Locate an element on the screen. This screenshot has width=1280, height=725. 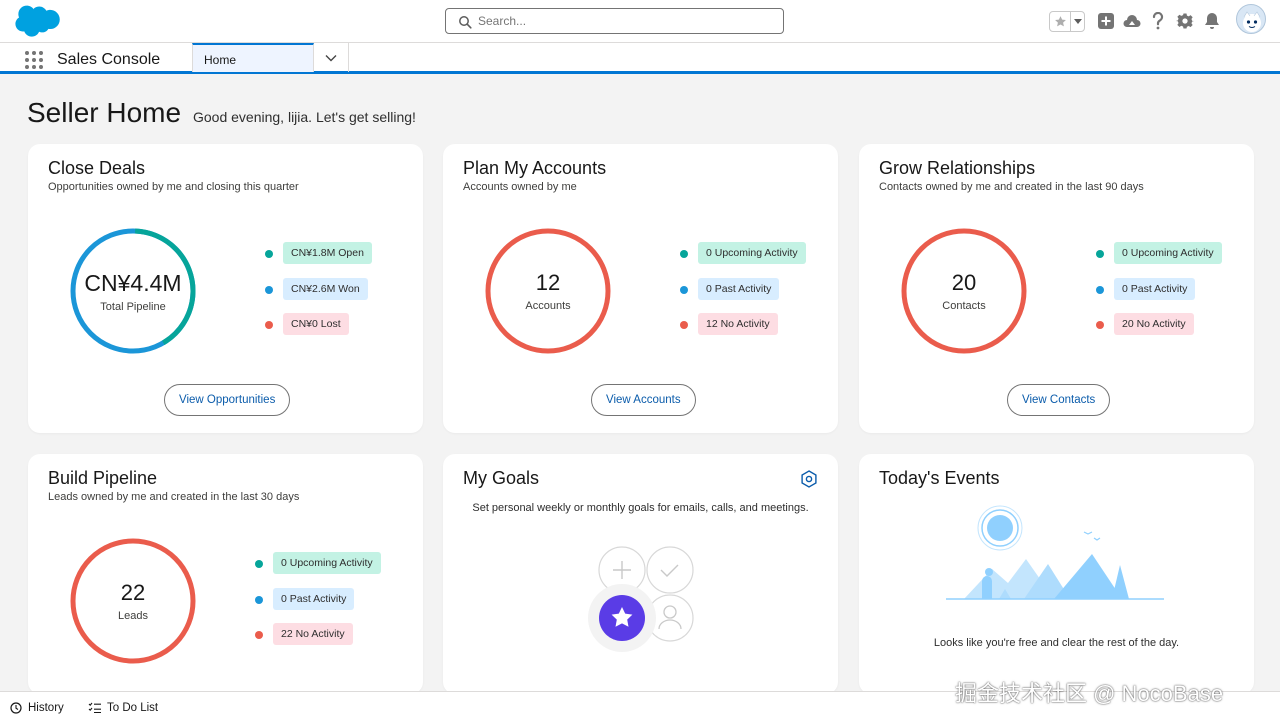
total-pipeline-value: CN¥4.4M is located at coordinates (133, 282).